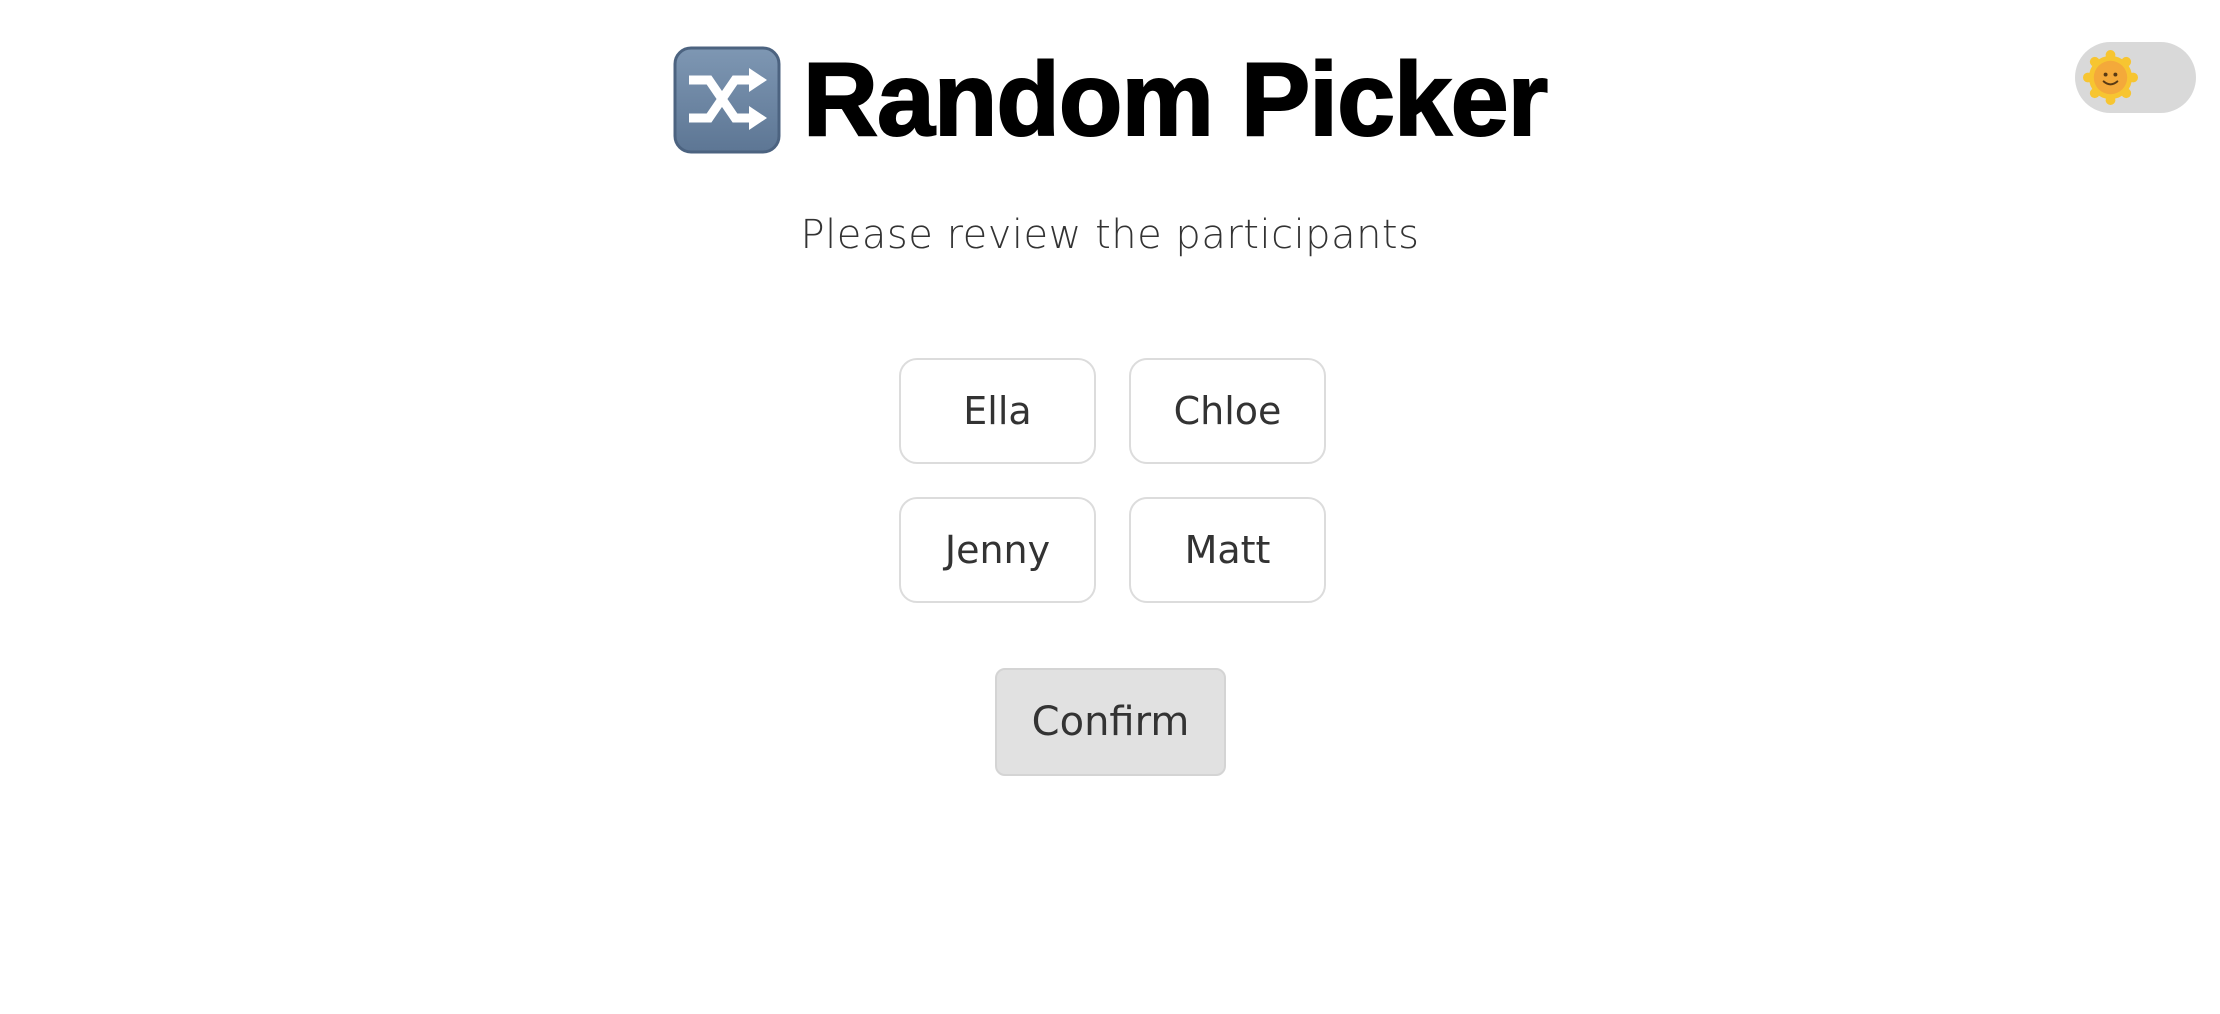 This screenshot has width=2220, height=1014. Describe the element at coordinates (997, 411) in the screenshot. I see `participant-chip: Ella` at that location.